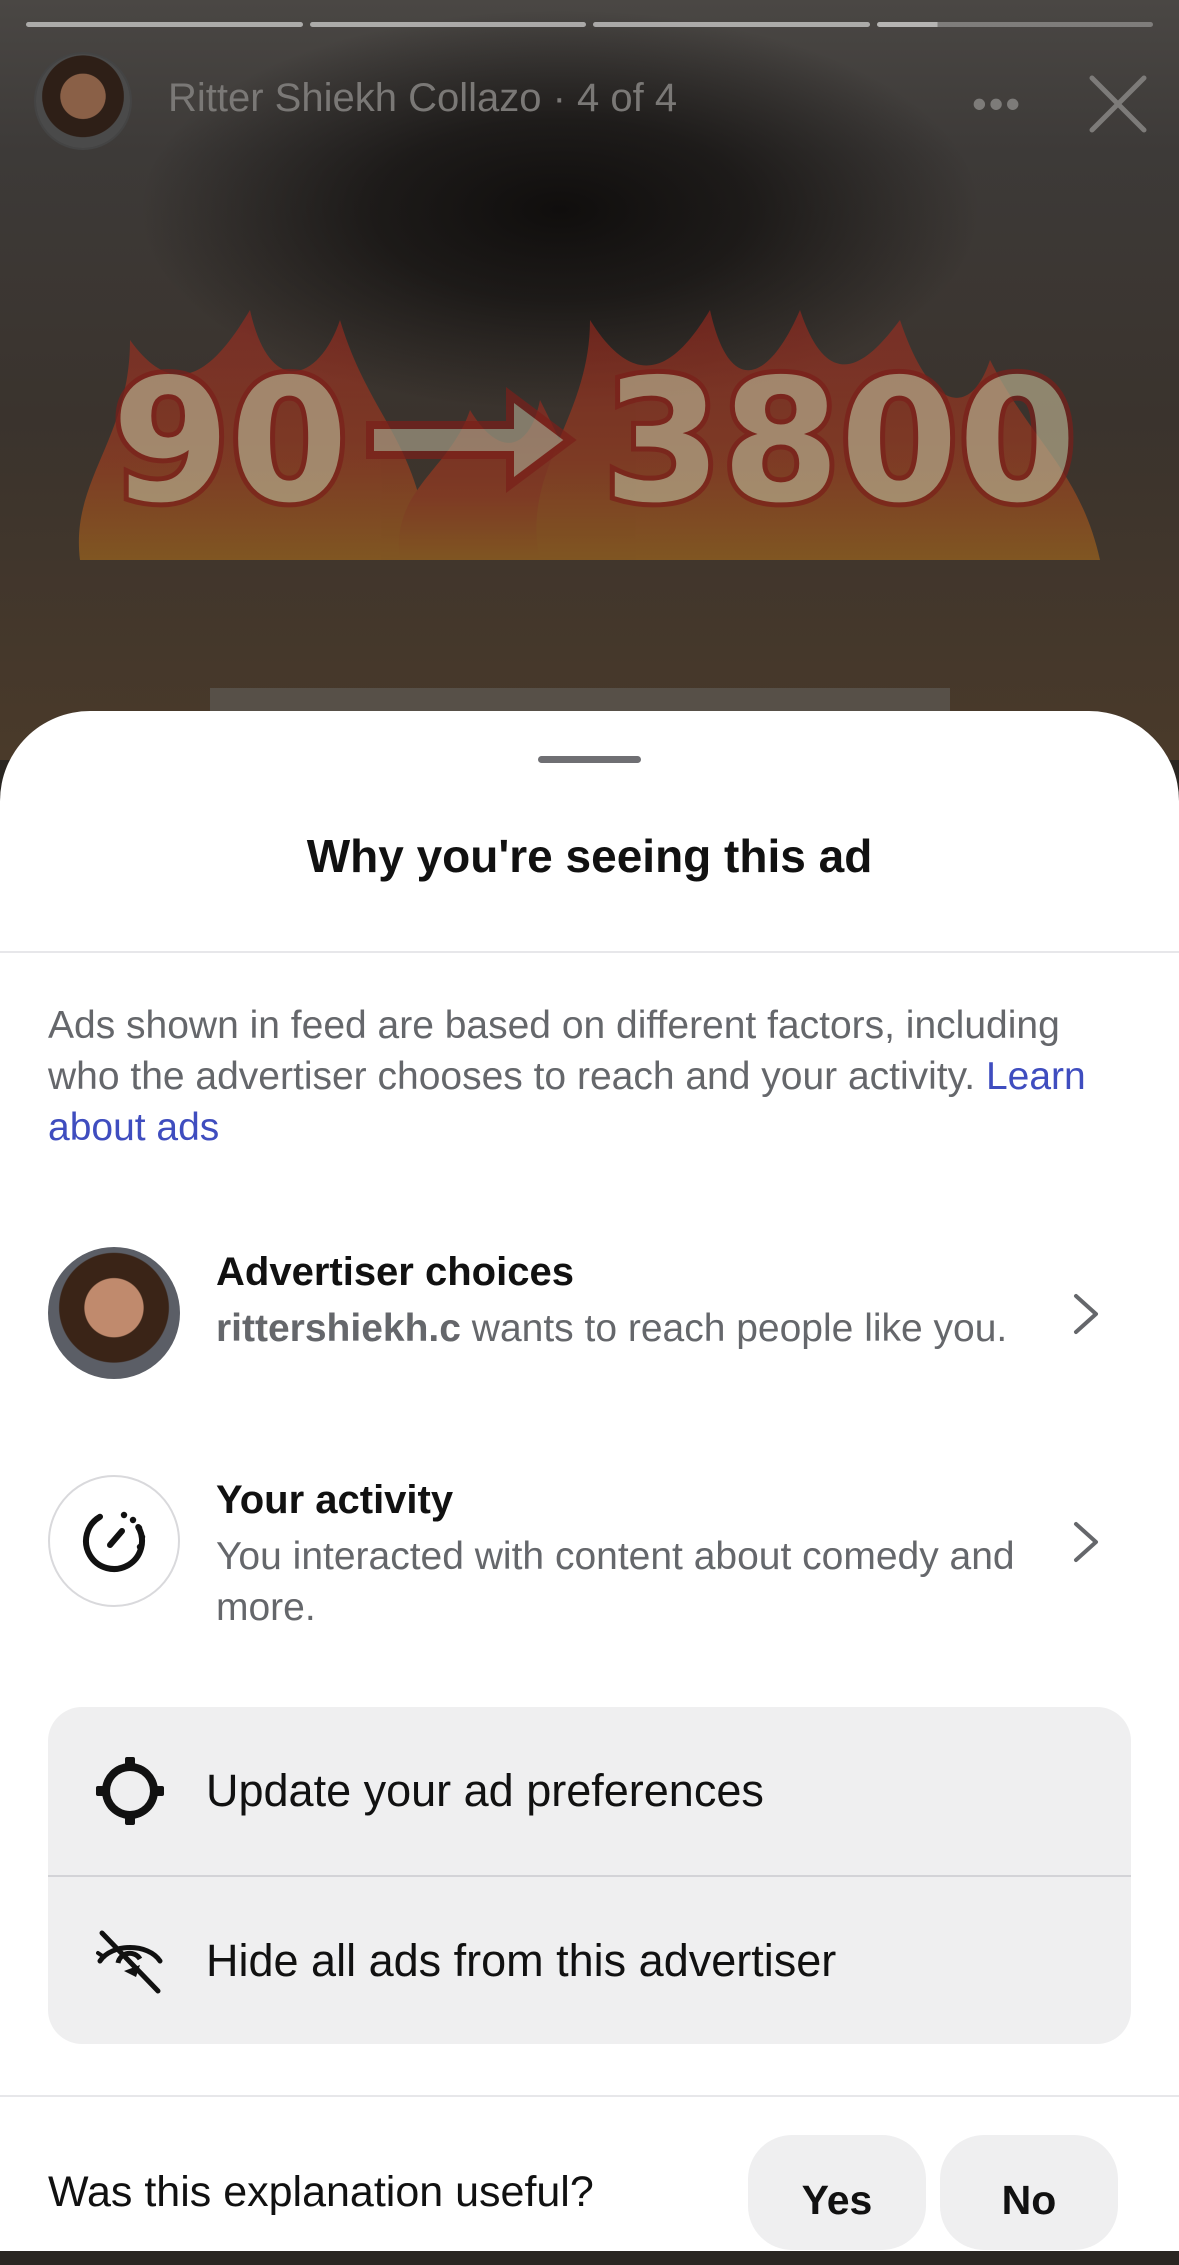 This screenshot has height=2265, width=1179. I want to click on gear-icon, so click(130, 1791).